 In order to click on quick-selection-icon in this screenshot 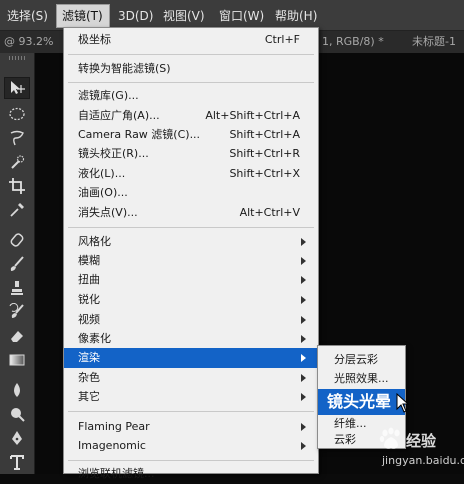, I will do `click(17, 162)`.